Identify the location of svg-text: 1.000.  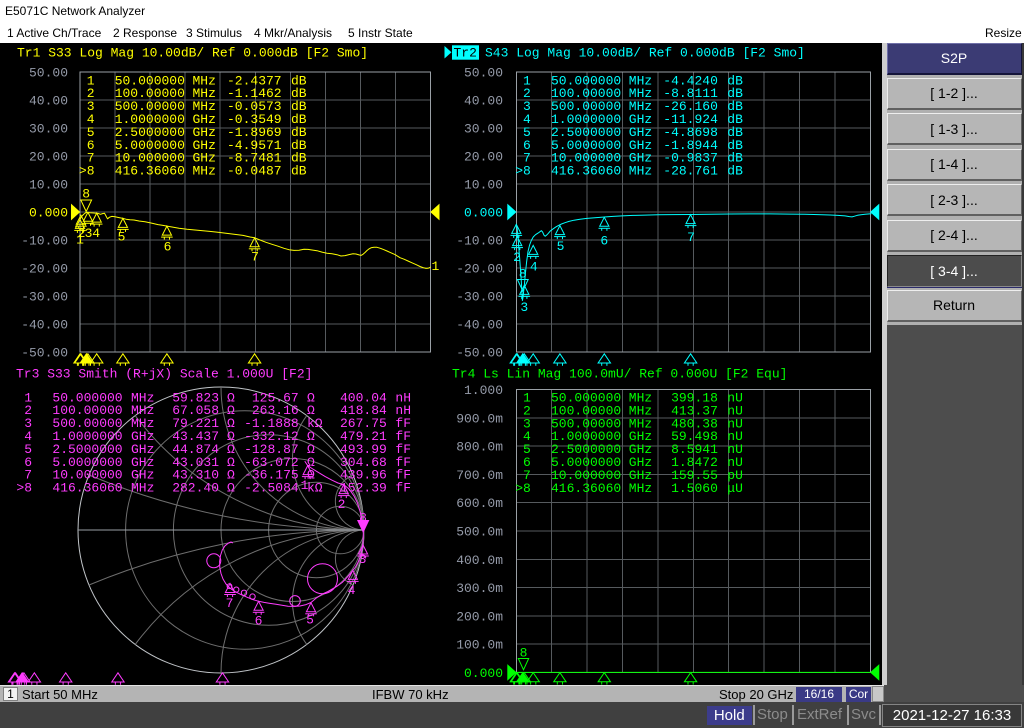
(483, 390).